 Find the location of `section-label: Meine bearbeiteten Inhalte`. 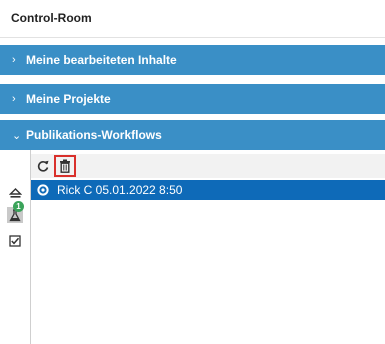

section-label: Meine bearbeiteten Inhalte is located at coordinates (101, 60).